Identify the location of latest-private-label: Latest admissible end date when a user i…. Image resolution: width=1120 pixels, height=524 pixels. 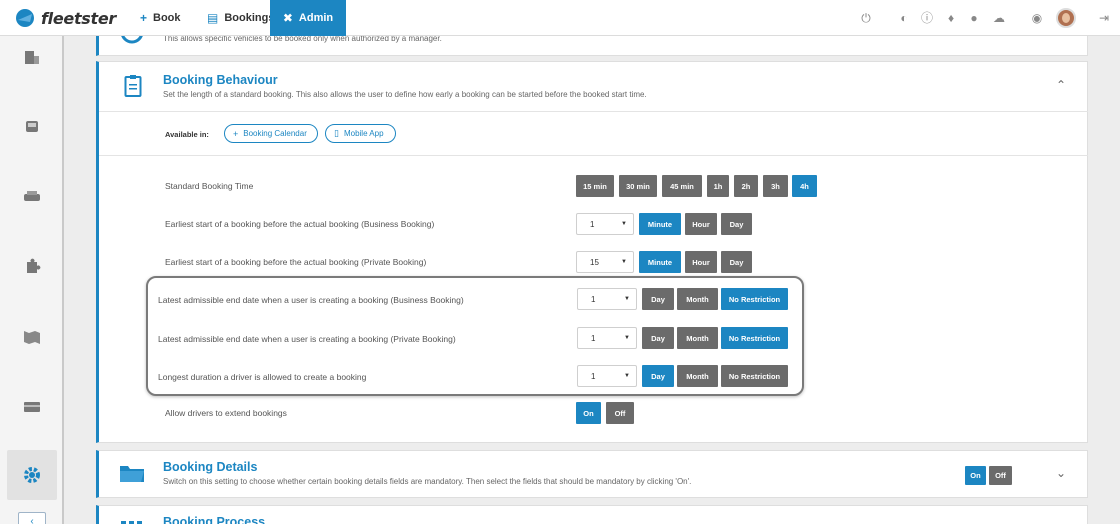
(307, 339).